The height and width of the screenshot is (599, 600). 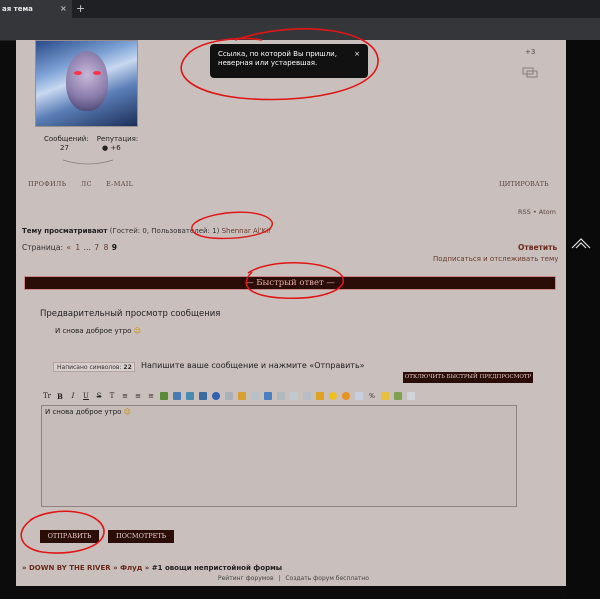 I want to click on hr-icon, so click(x=307, y=396).